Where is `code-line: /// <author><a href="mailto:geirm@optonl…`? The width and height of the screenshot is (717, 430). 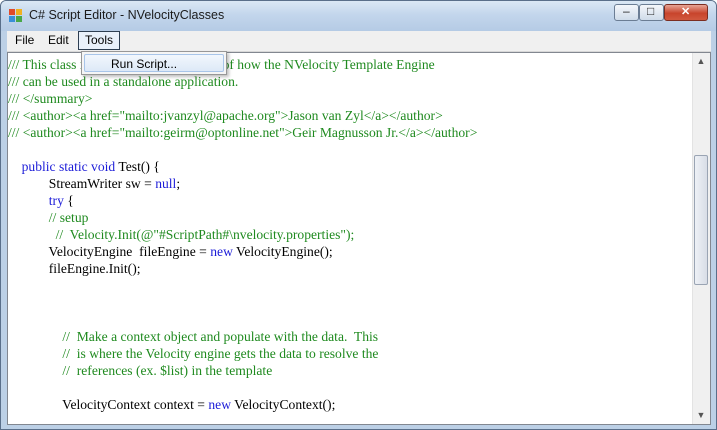 code-line: /// <author><a href="mailto:geirm@optonl… is located at coordinates (242, 132).